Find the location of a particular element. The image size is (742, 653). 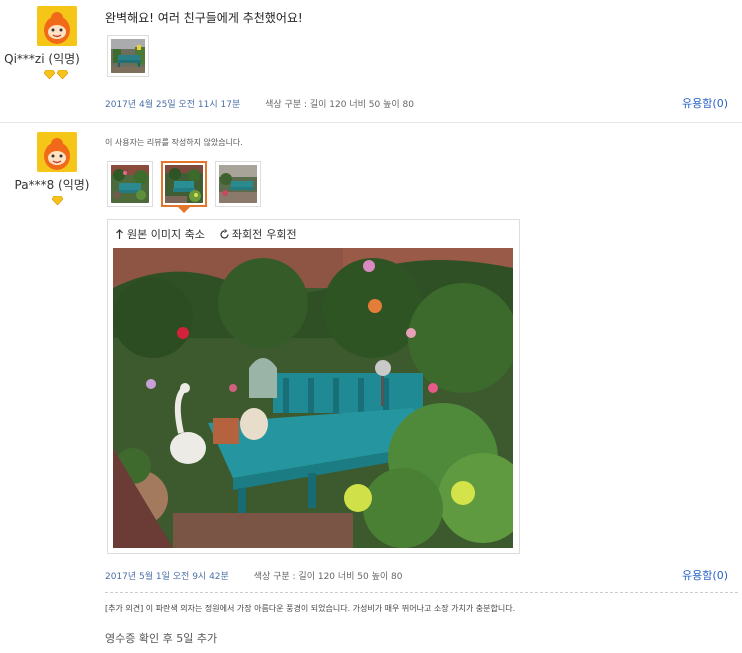

review-text: 이 사용자는 리뷰를 작성하지 않았습니다. is located at coordinates (174, 142).